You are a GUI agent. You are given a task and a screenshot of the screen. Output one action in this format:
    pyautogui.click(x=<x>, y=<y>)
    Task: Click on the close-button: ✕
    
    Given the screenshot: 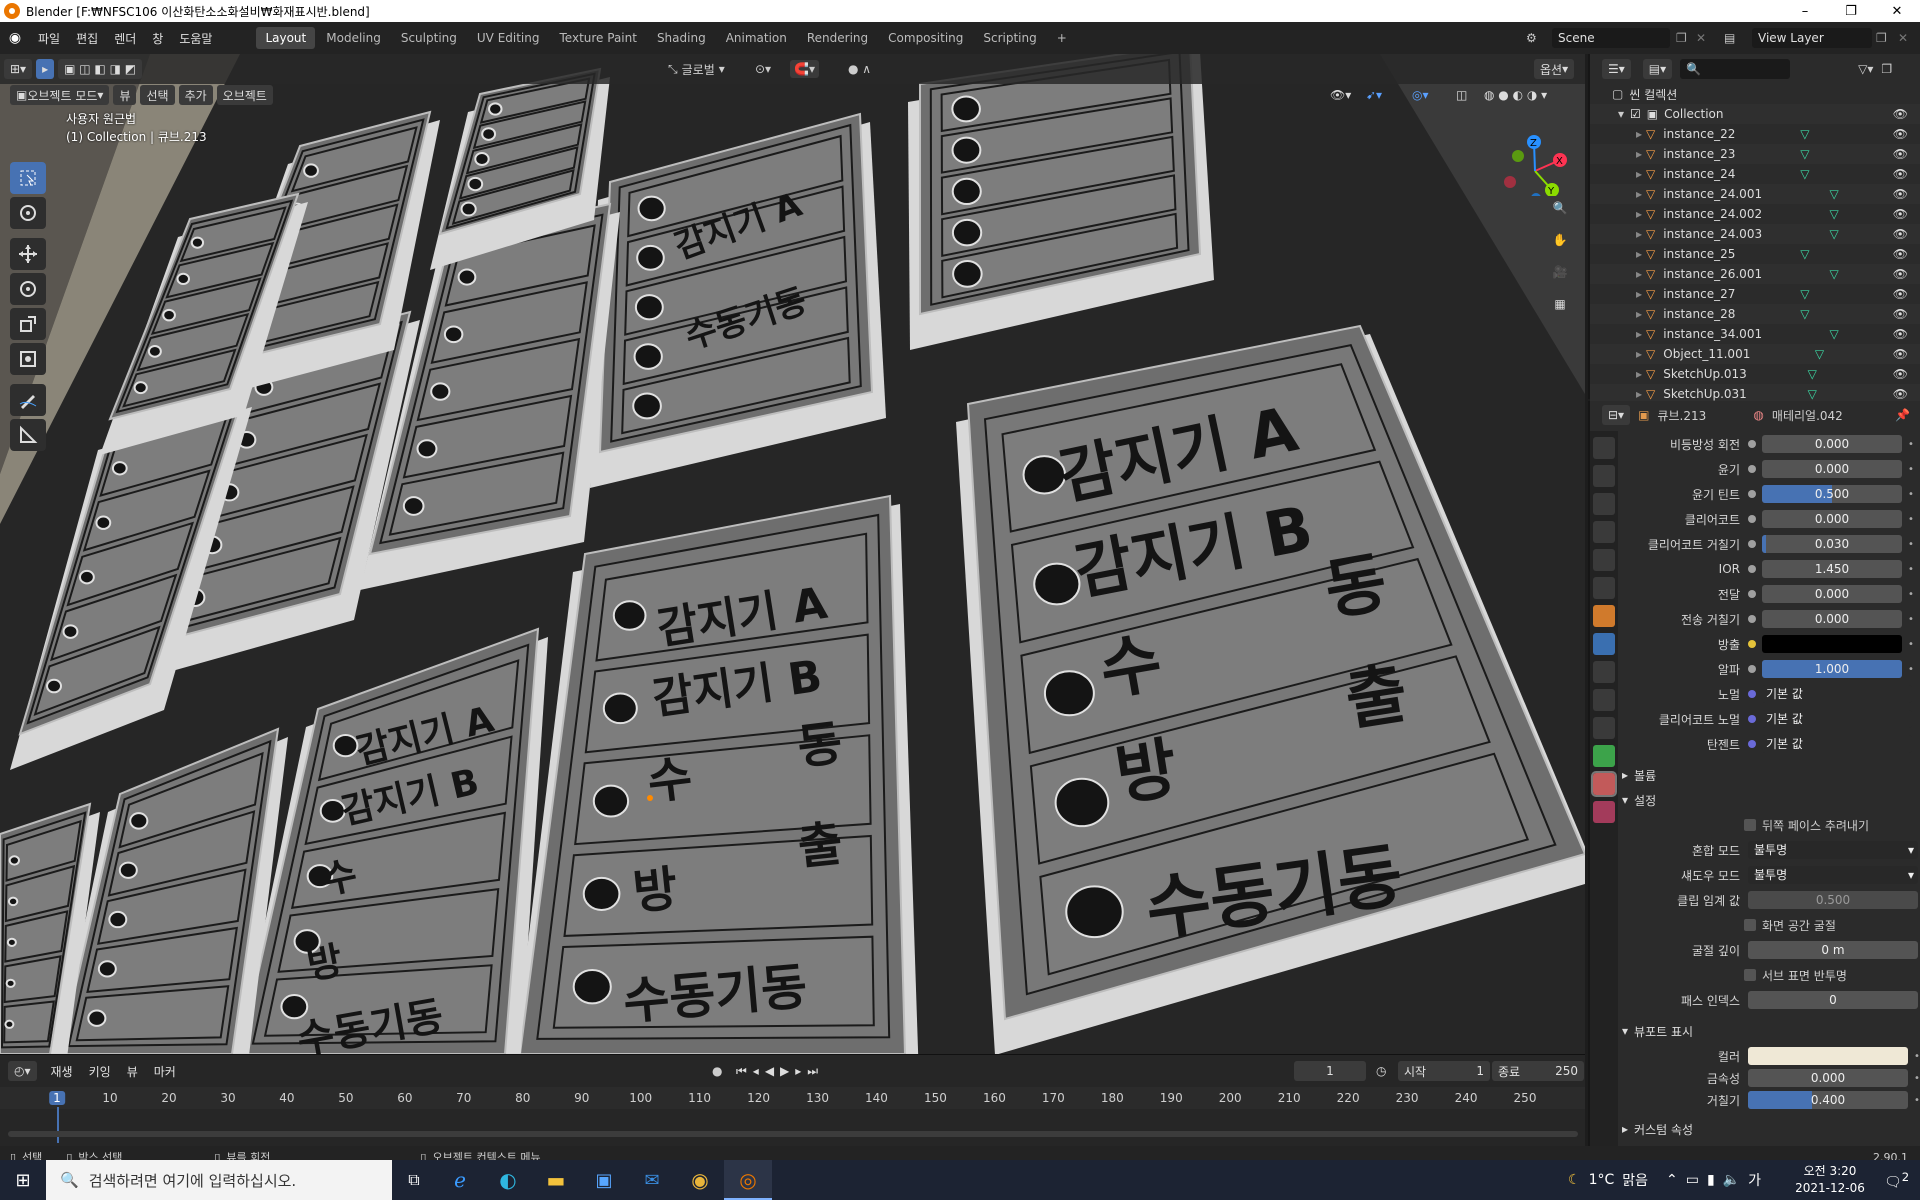 What is the action you would take?
    pyautogui.click(x=1897, y=11)
    